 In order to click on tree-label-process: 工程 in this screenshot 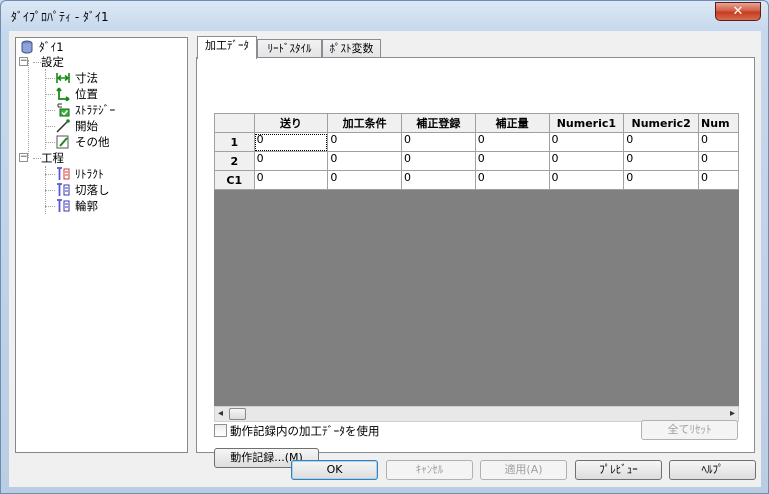, I will do `click(52, 158)`.